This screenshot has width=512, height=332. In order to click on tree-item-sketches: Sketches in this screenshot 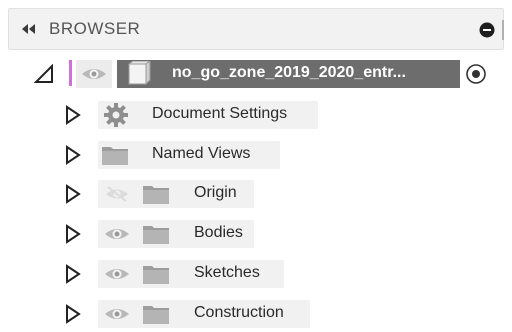, I will do `click(256, 274)`.